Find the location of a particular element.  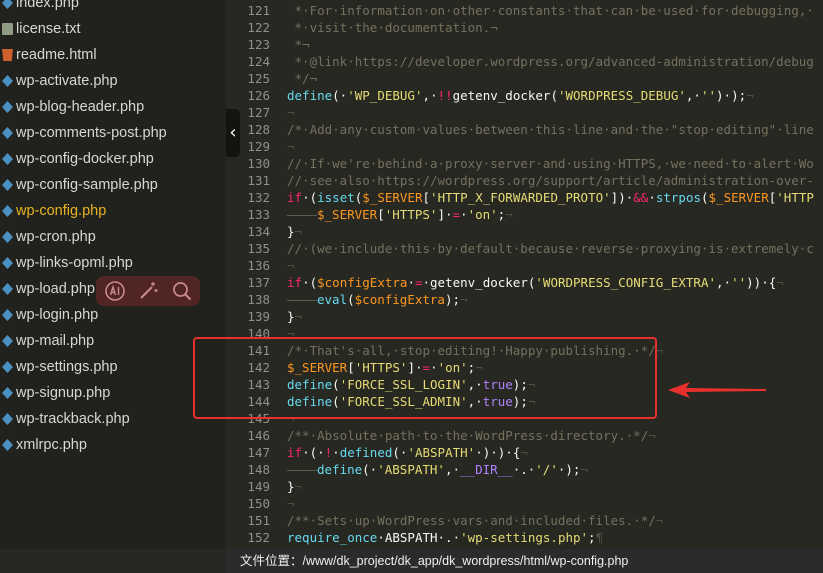

line-number: 136 is located at coordinates (258, 265).